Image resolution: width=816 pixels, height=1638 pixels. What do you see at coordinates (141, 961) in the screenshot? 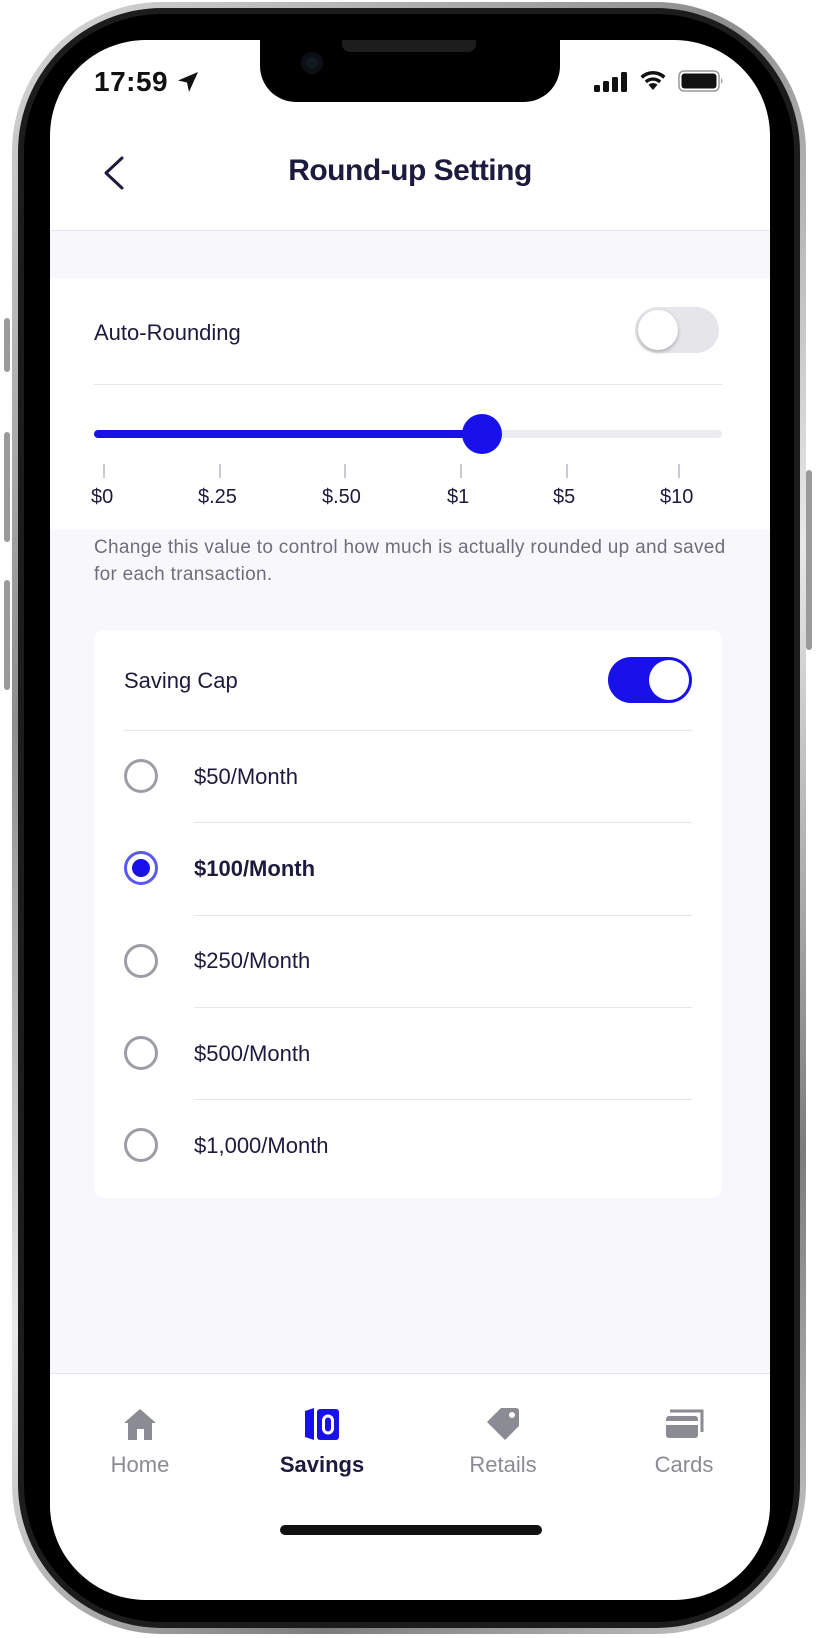
I see `cap-option-250-radio` at bounding box center [141, 961].